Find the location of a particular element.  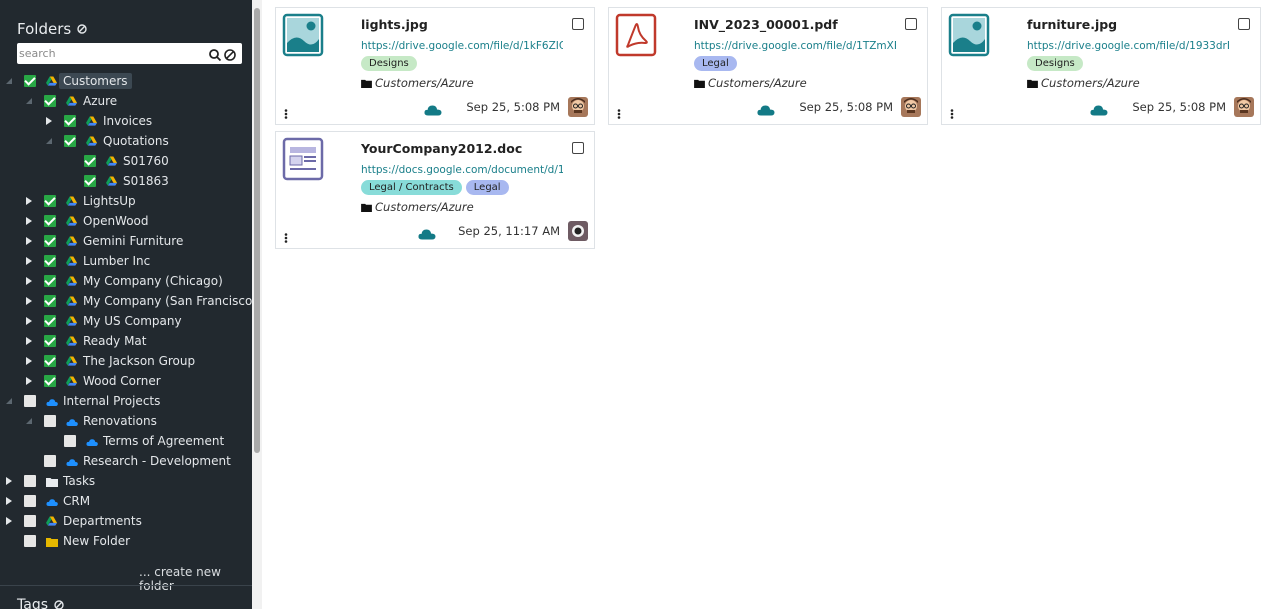

document-title: YourCompany2012.doc is located at coordinates (441, 148).